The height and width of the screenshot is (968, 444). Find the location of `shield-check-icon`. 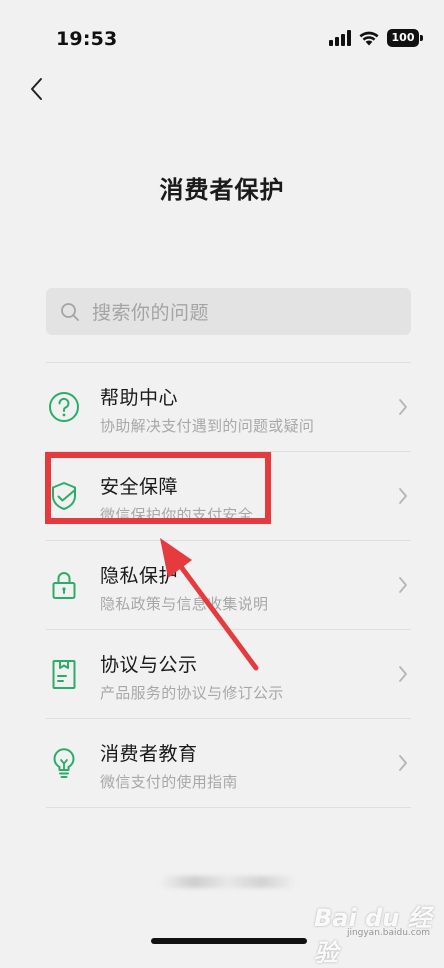

shield-check-icon is located at coordinates (64, 496).